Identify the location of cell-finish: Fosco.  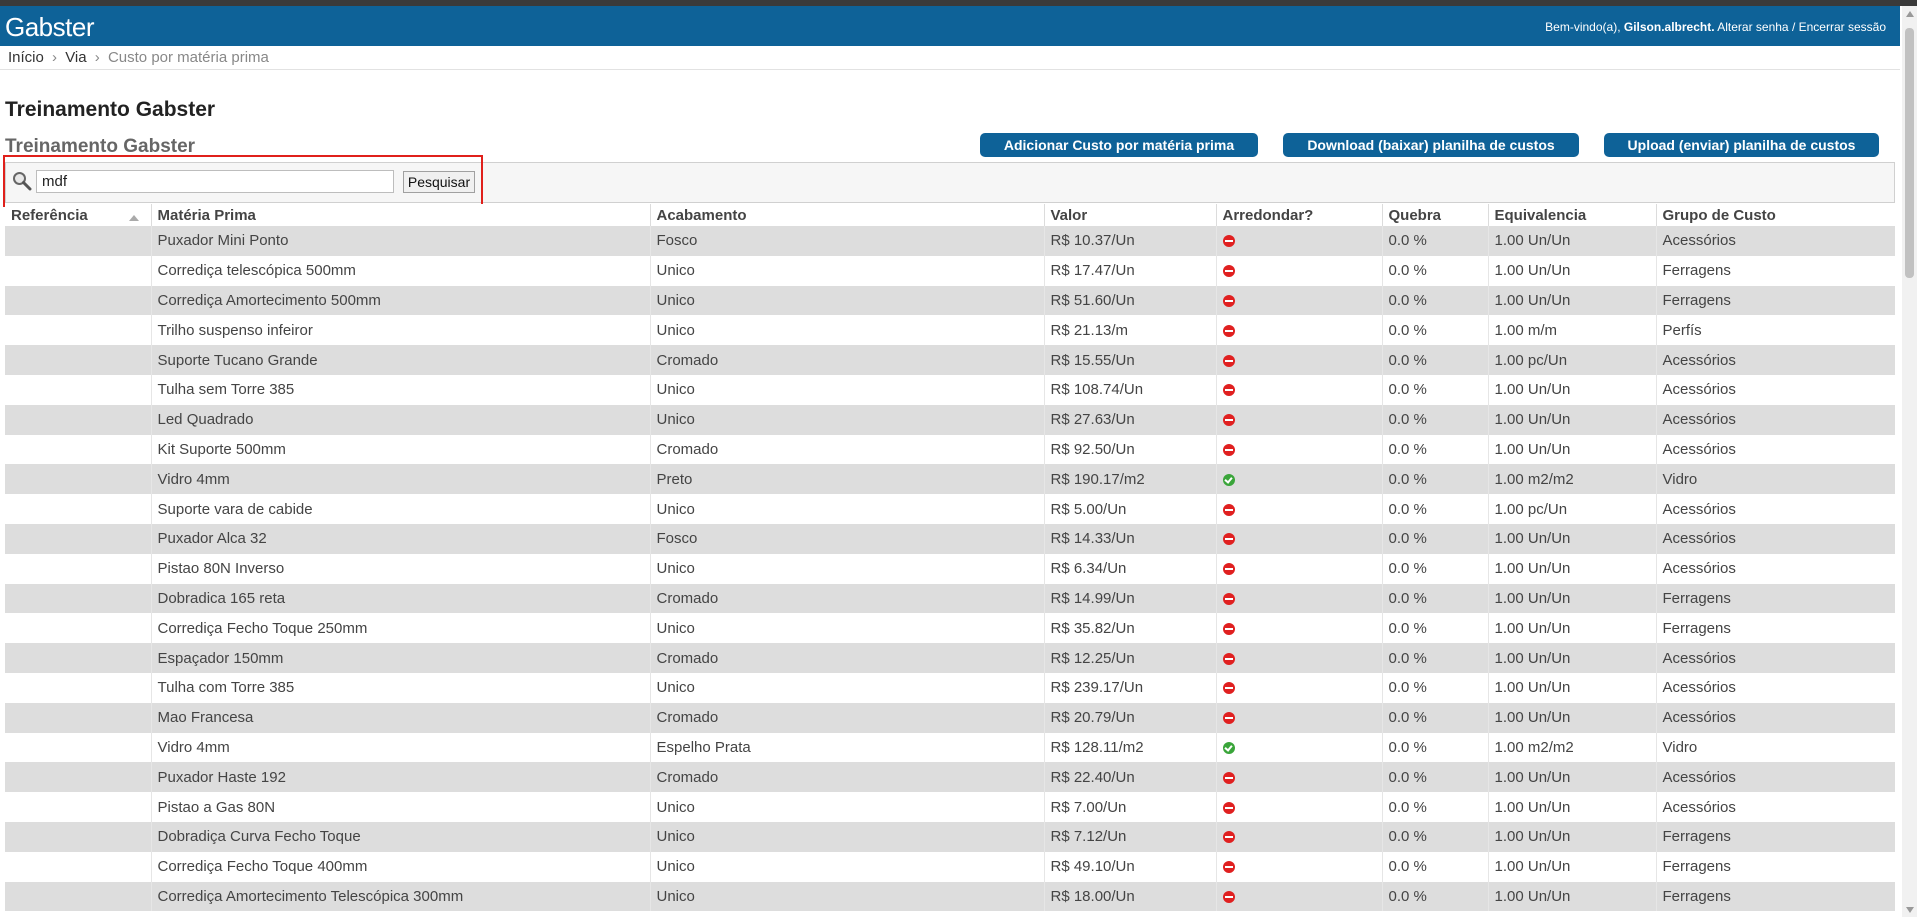
(846, 241).